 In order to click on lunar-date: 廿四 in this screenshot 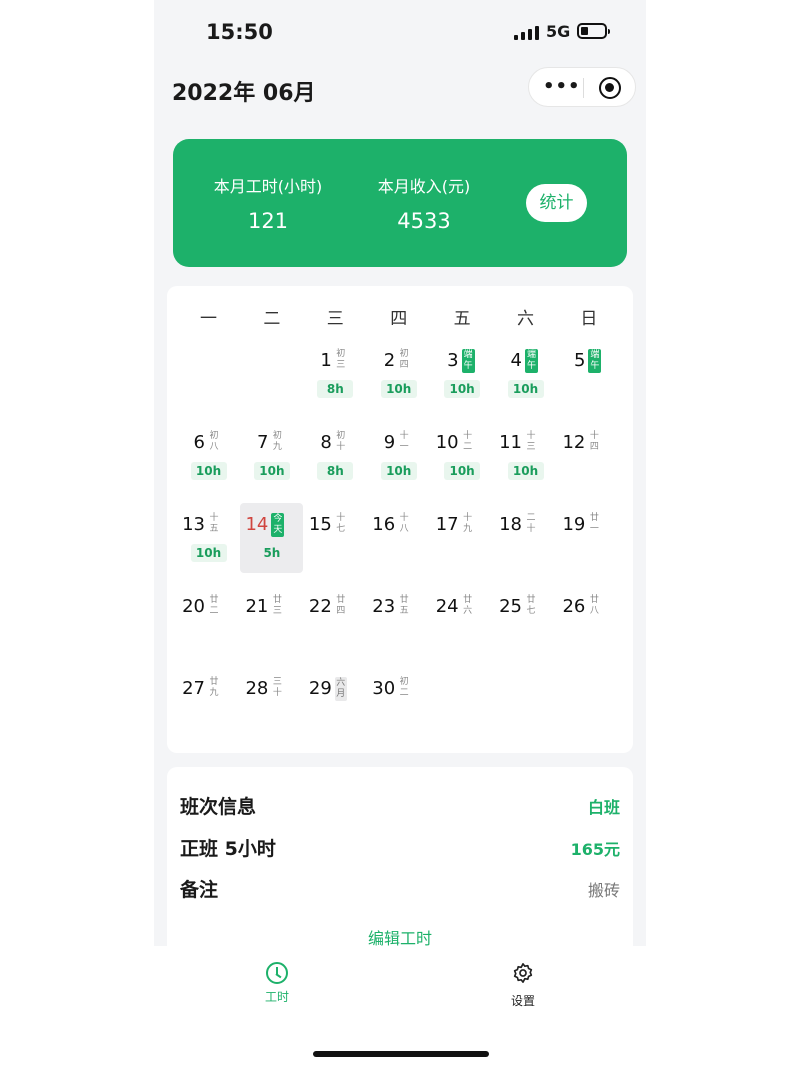, I will do `click(341, 605)`.